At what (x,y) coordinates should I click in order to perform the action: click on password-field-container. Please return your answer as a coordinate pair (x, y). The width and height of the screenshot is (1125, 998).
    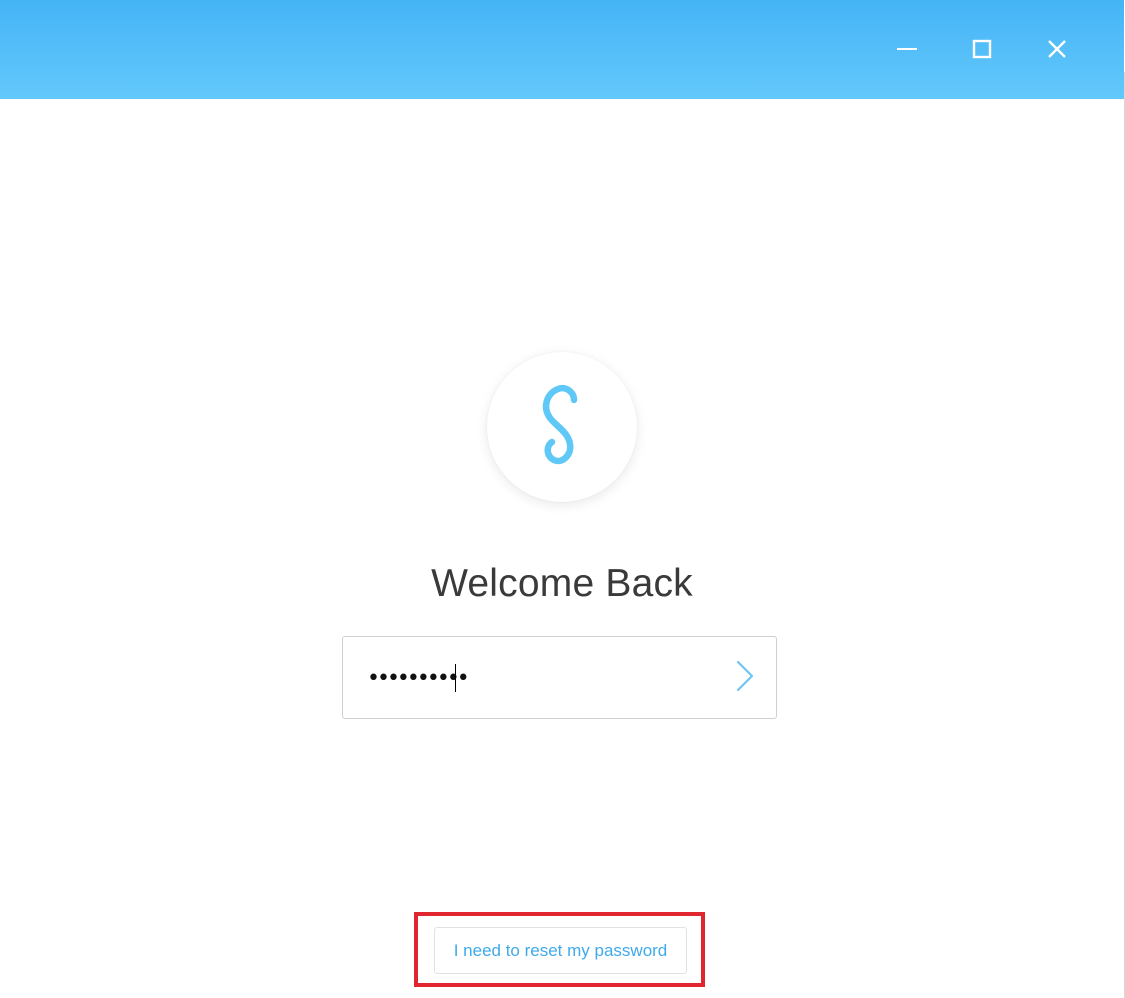
    Looking at the image, I should click on (559, 677).